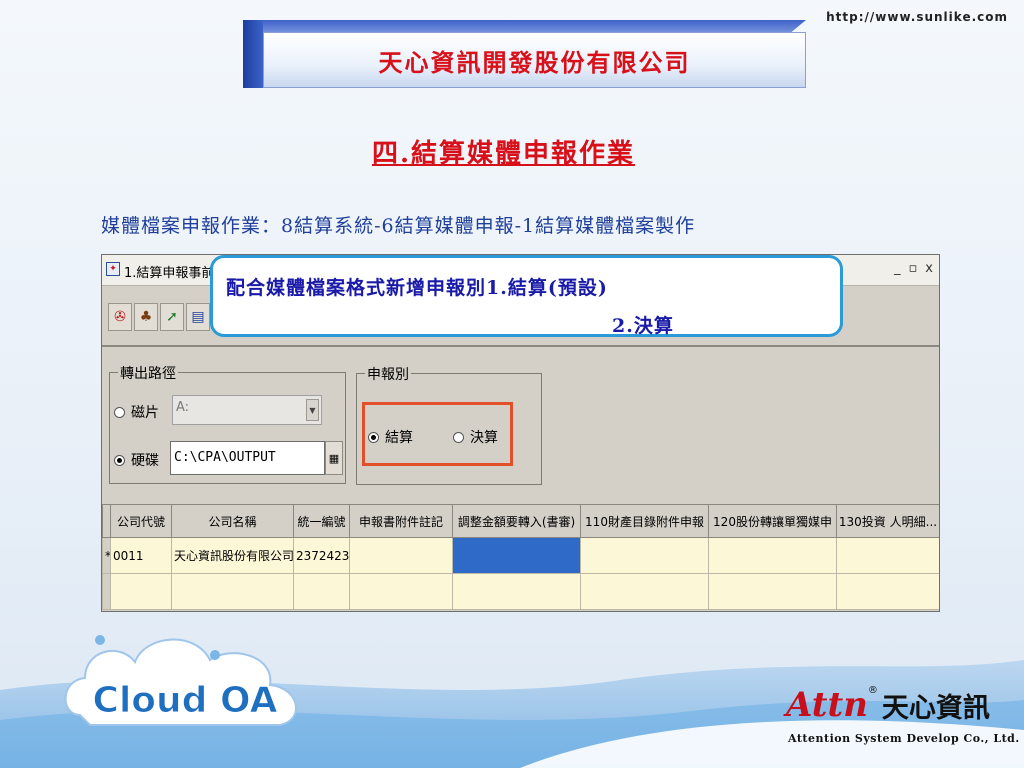 This screenshot has height=768, width=1024. I want to click on selected-cell, so click(516, 555).